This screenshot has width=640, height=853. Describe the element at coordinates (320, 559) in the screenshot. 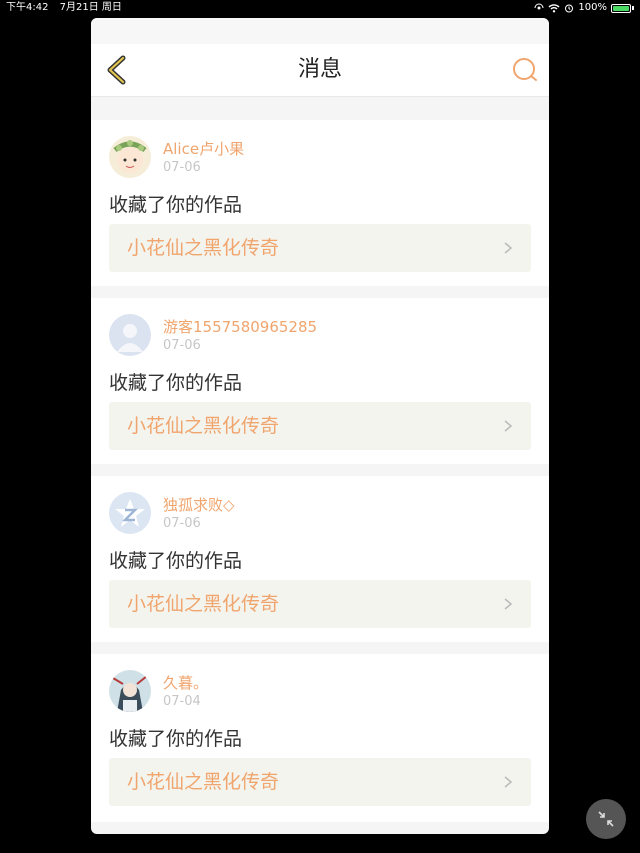

I see `notification-card: 独孤求败◇ 07-06 收藏了你的作品 小花仙之黑化传奇` at that location.